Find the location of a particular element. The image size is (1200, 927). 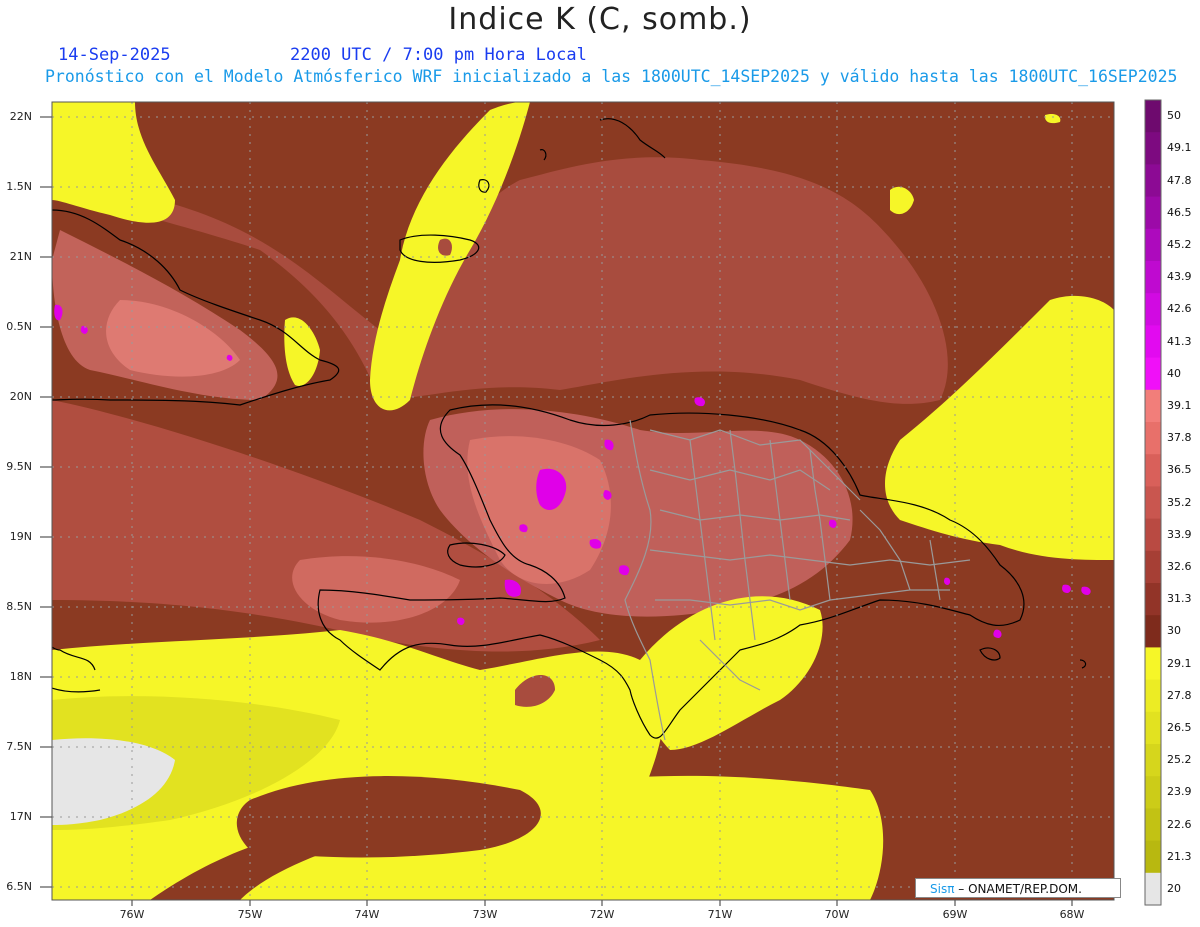

colorbar-label: 50 is located at coordinates (1174, 116).